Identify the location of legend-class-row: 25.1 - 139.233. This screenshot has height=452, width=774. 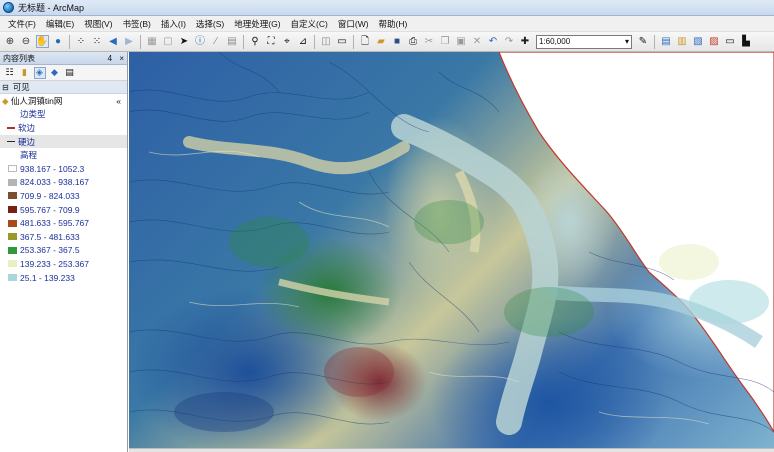
(63, 278).